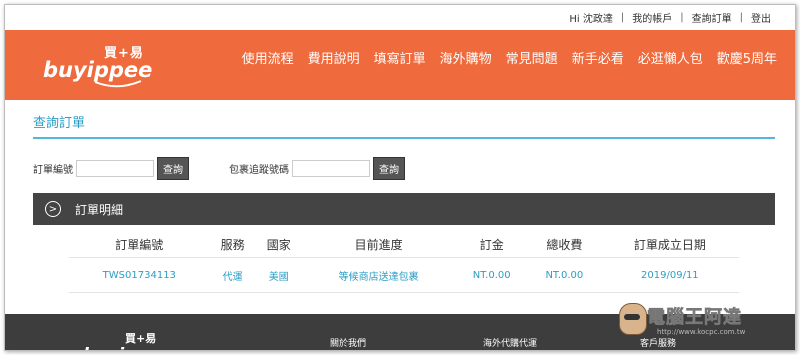 The width and height of the screenshot is (800, 355). I want to click on nav-item-fill-order: 填寫訂單, so click(400, 57).